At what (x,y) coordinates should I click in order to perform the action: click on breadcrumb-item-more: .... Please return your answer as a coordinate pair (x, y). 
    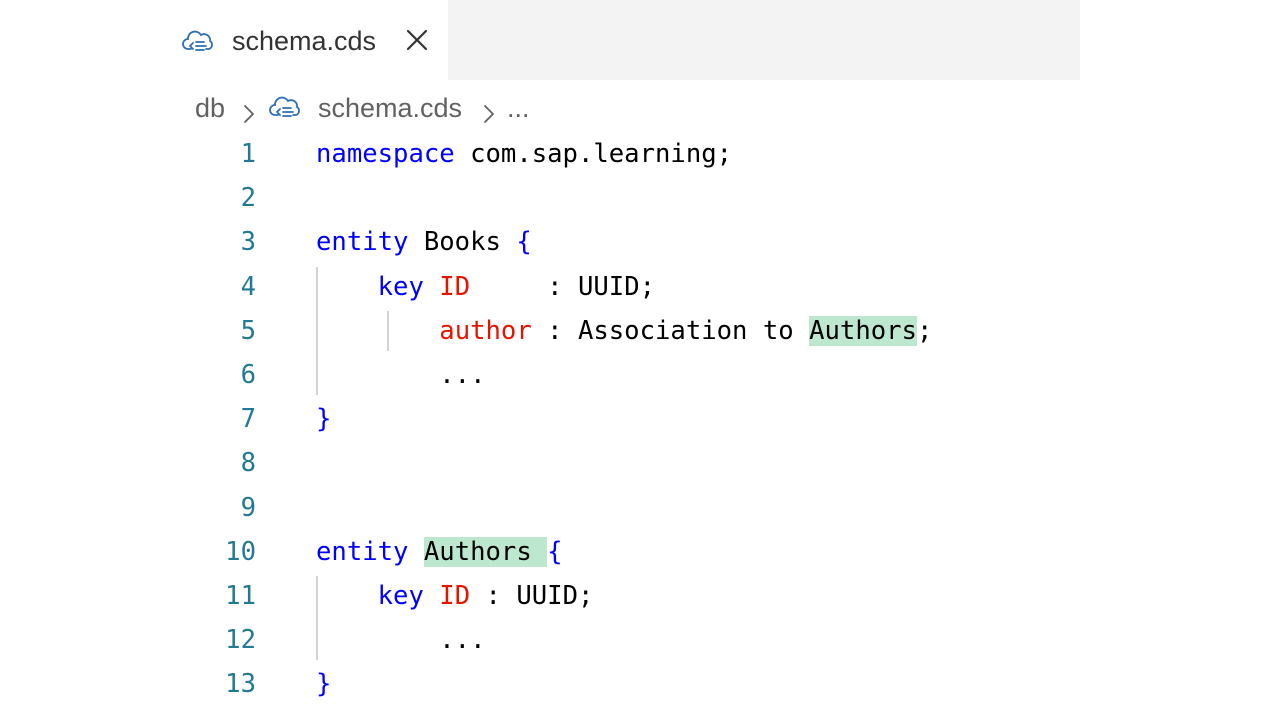
    Looking at the image, I should click on (518, 108).